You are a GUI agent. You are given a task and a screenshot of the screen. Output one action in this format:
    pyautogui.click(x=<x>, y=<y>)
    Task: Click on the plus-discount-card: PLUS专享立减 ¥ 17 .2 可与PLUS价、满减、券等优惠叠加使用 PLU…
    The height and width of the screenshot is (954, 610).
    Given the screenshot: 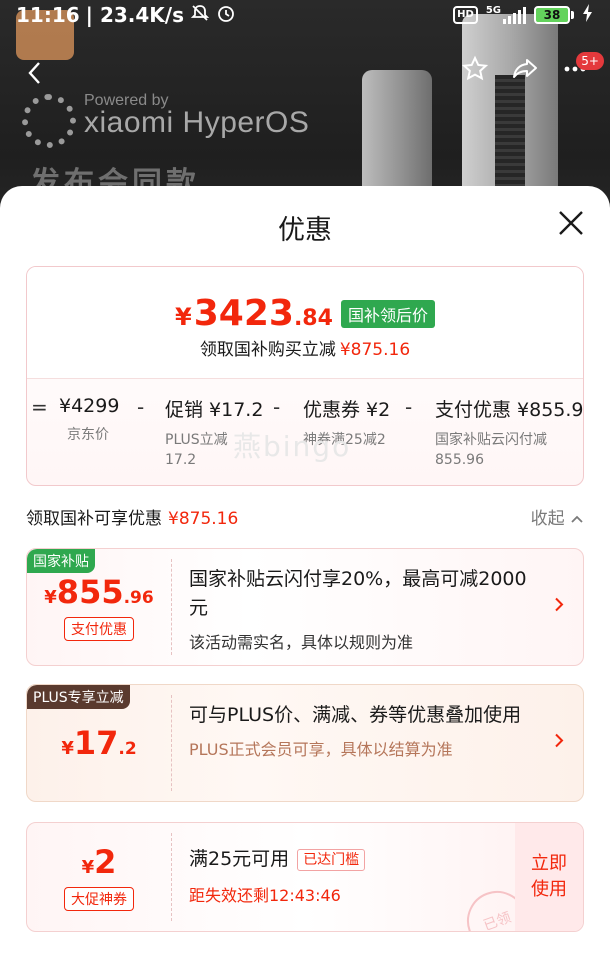 What is the action you would take?
    pyautogui.click(x=305, y=743)
    